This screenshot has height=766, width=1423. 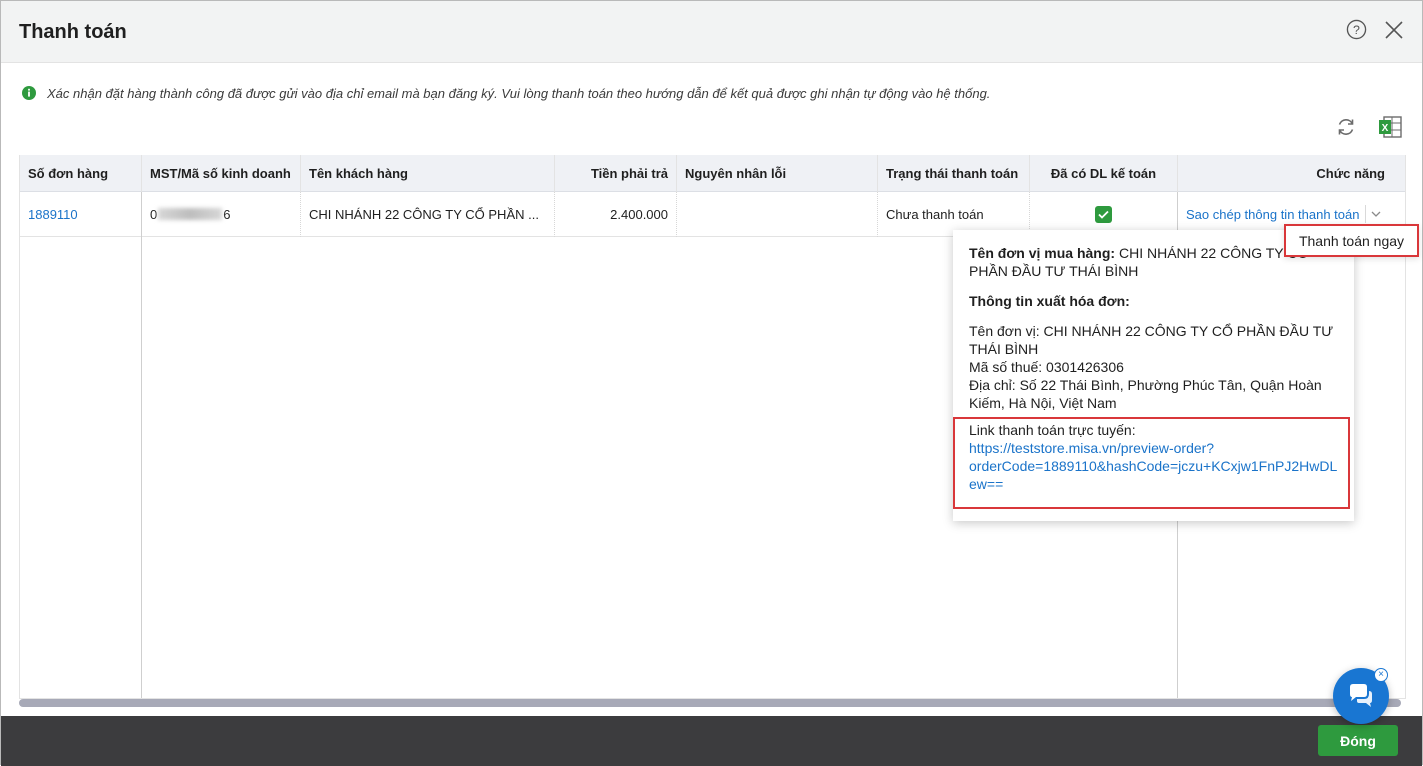 I want to click on function-dropdown-toggle, so click(x=1375, y=214).